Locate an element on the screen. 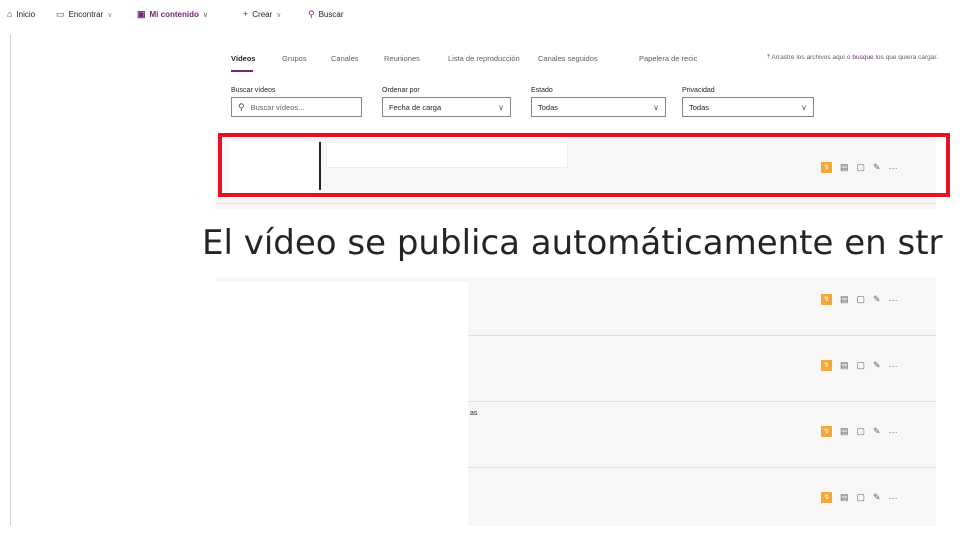  nav-inicio: ⌂ Inicio is located at coordinates (21, 14).